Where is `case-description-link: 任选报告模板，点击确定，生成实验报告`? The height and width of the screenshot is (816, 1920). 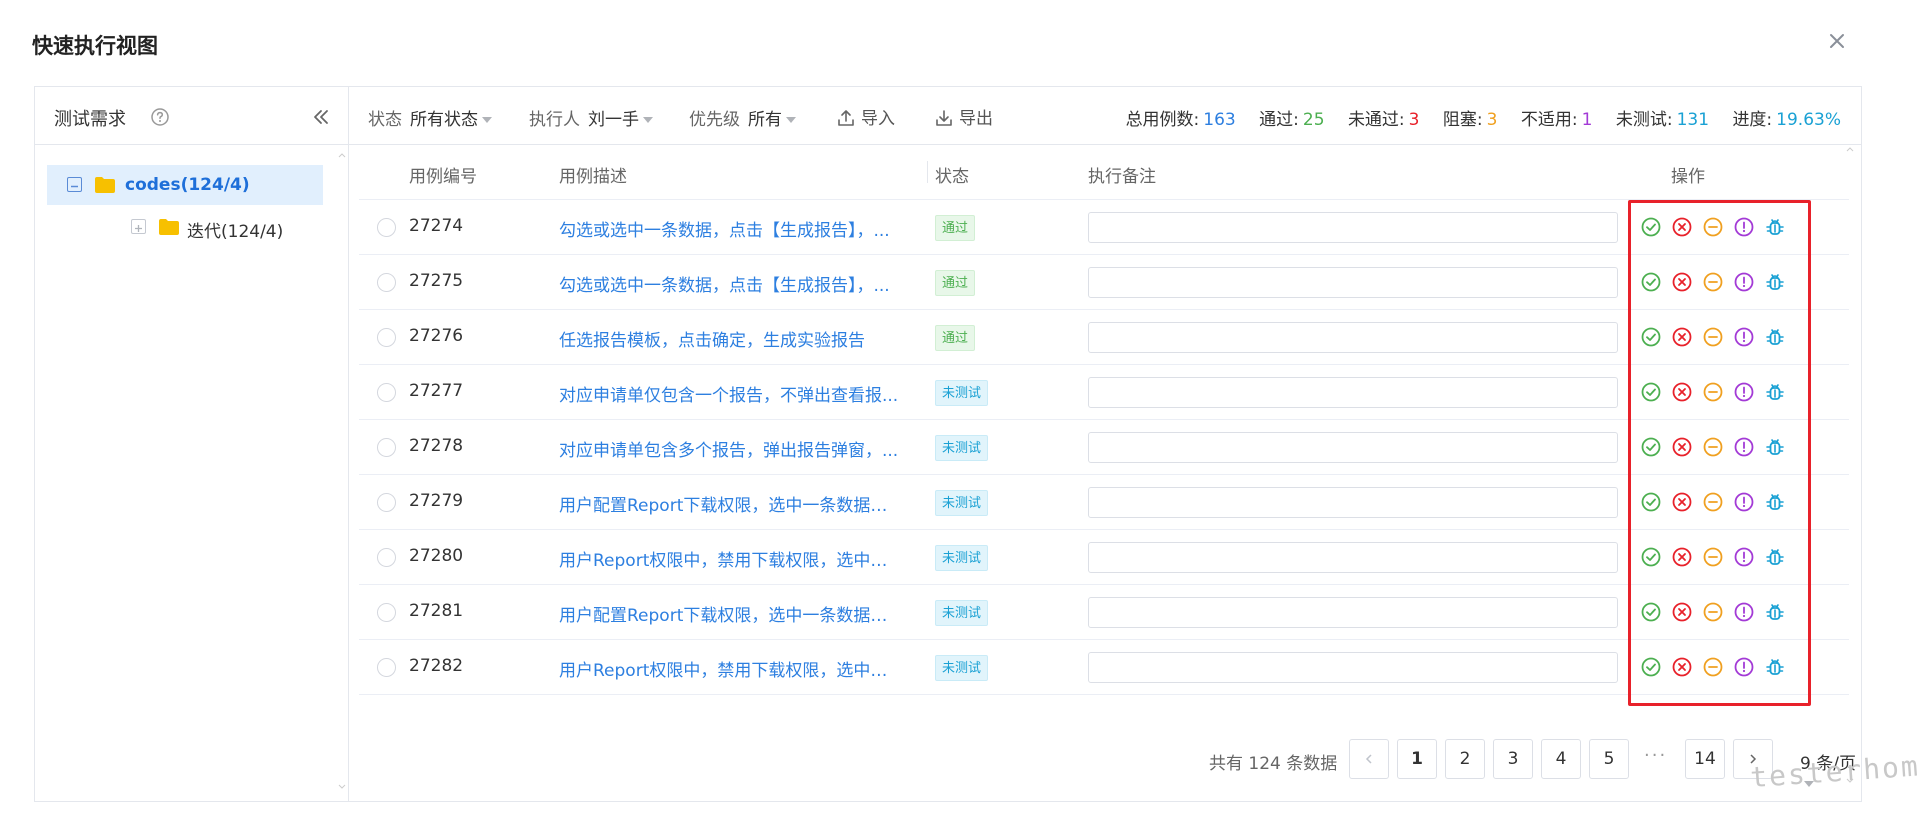 case-description-link: 任选报告模板，点击确定，生成实验报告 is located at coordinates (729, 338).